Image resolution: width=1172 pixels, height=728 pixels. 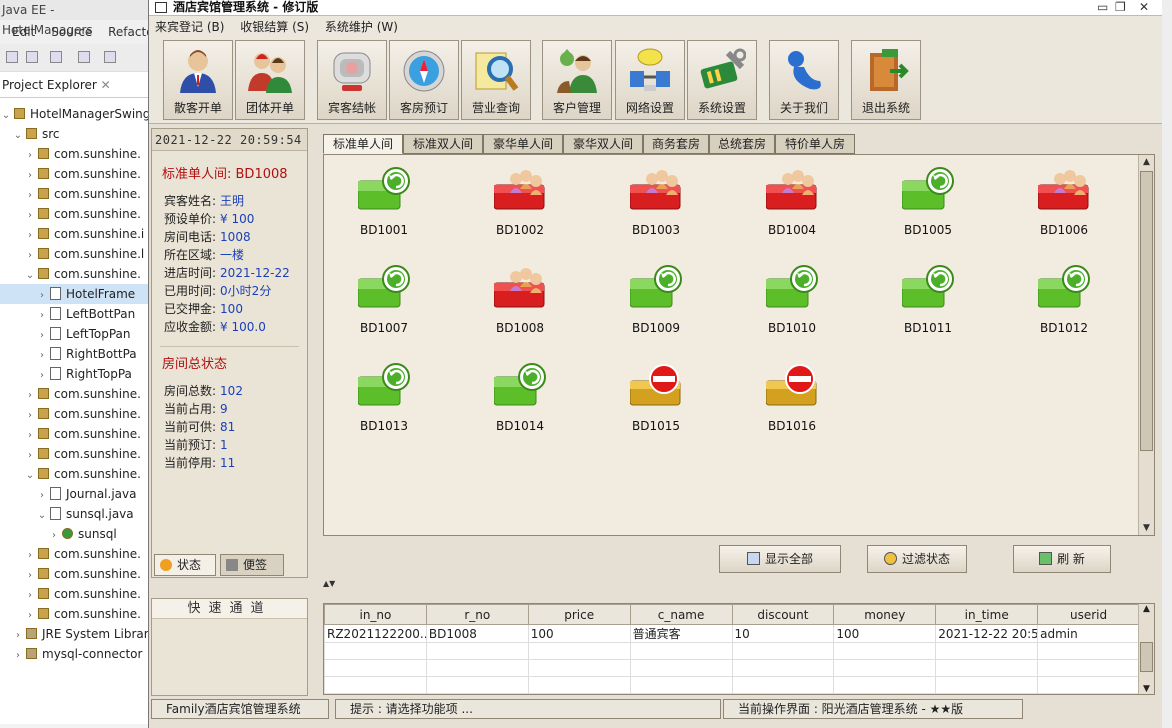 I want to click on tree-item: › JRE System Librar, so click(x=74, y=634).